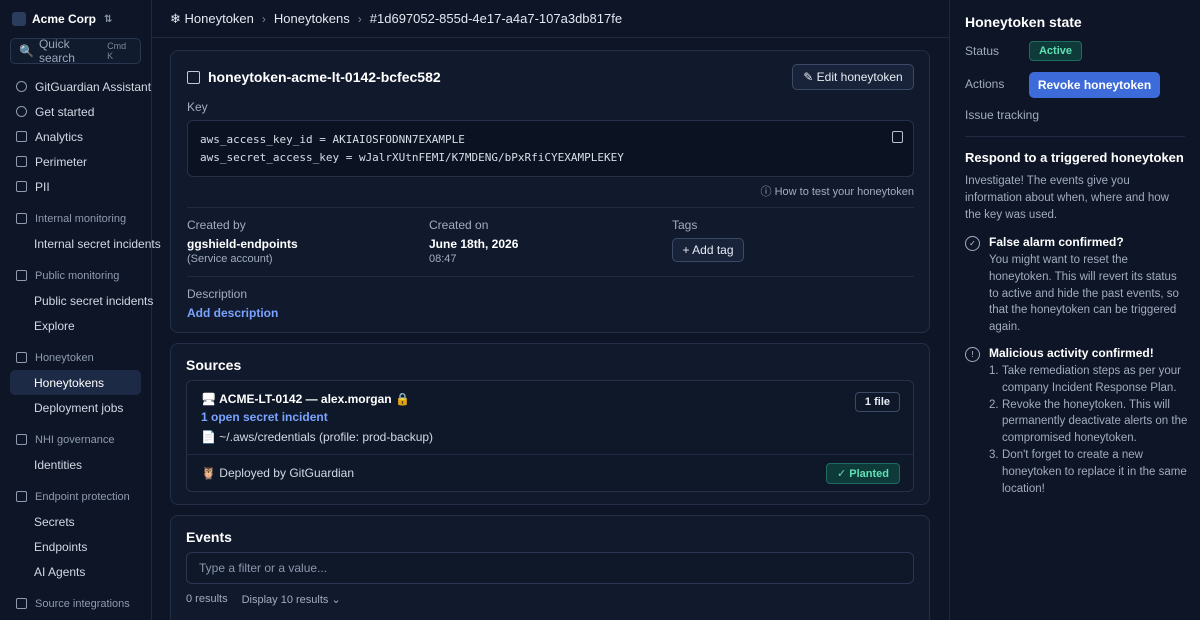 The image size is (1200, 620). I want to click on sidebar-item-identities: Identities, so click(75, 464).